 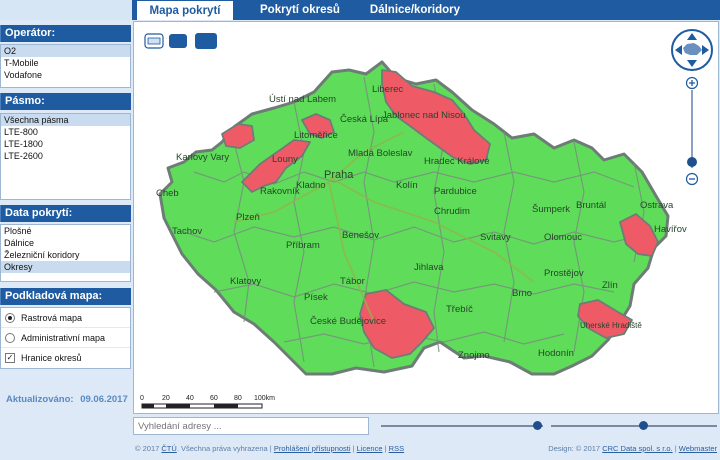 What do you see at coordinates (692, 162) in the screenshot?
I see `zoom-slider-handle` at bounding box center [692, 162].